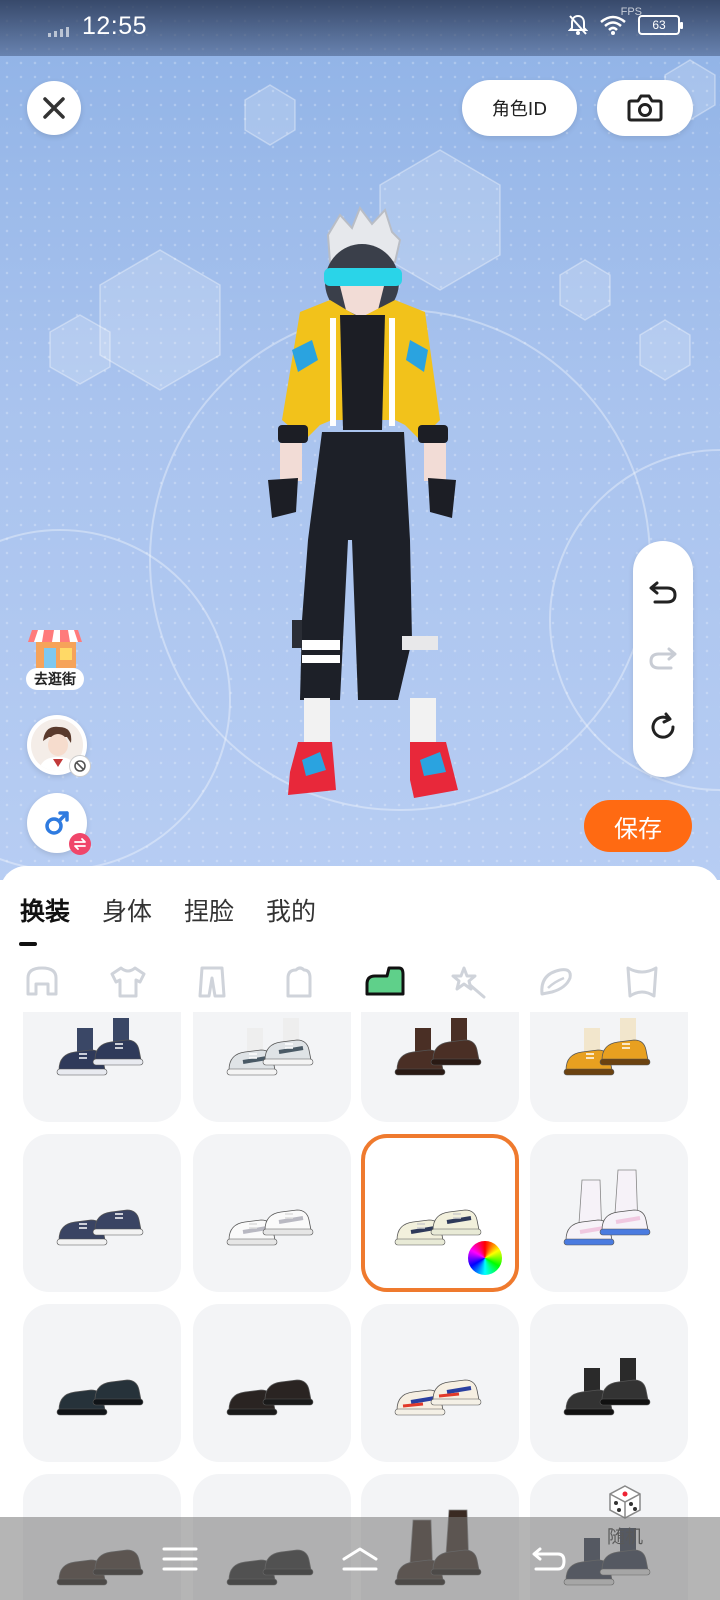 The height and width of the screenshot is (1600, 720). What do you see at coordinates (80, 766) in the screenshot?
I see `hidden-badge-icon` at bounding box center [80, 766].